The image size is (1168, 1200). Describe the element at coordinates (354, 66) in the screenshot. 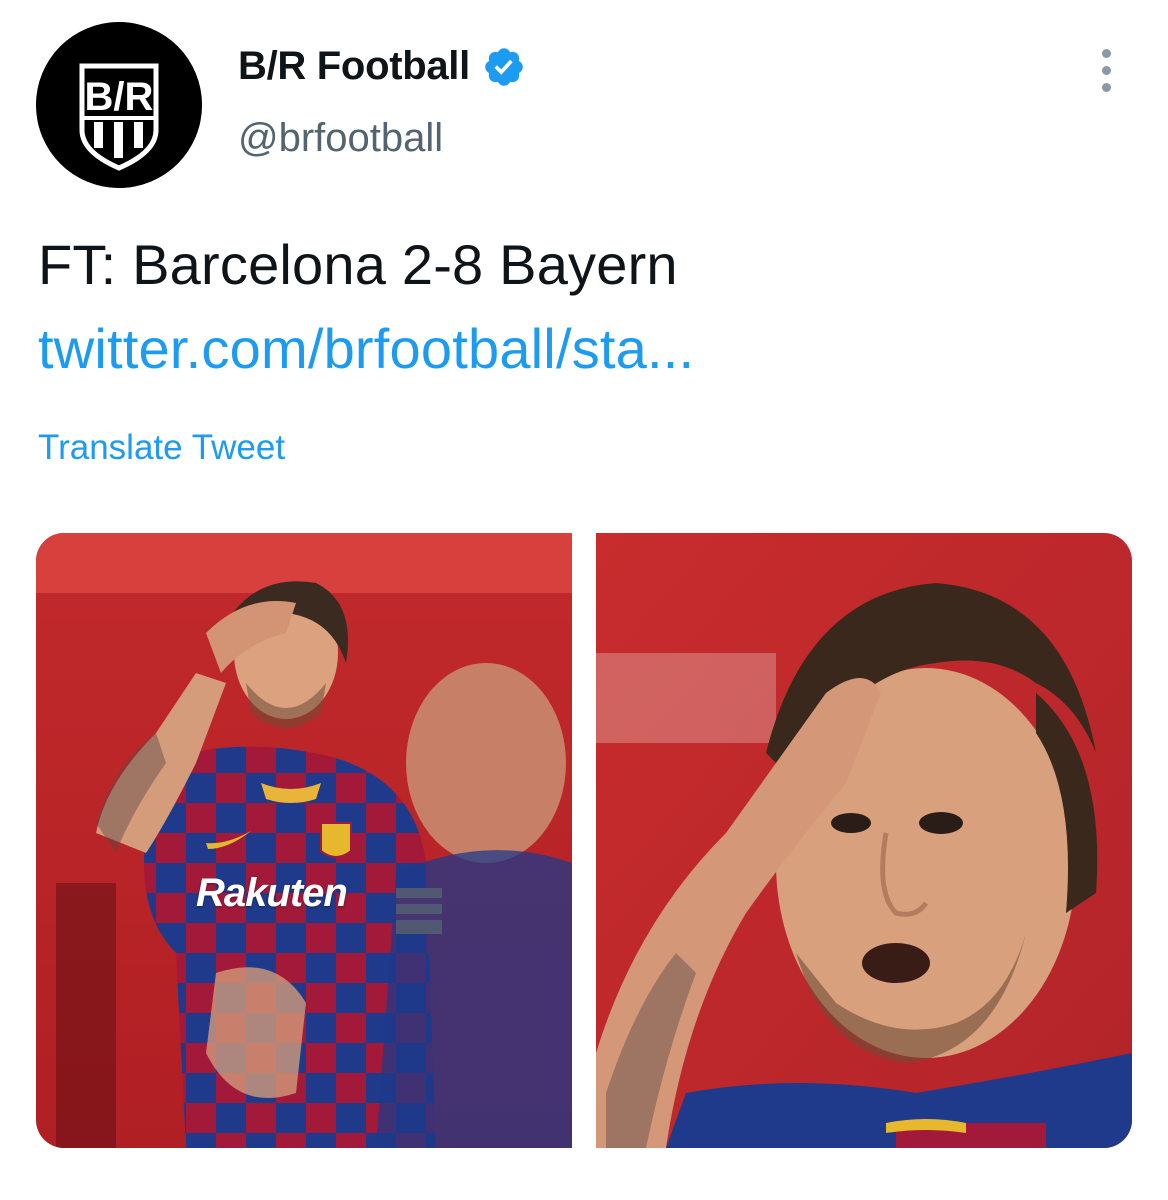

I see `author-display-name: B/R Football` at that location.